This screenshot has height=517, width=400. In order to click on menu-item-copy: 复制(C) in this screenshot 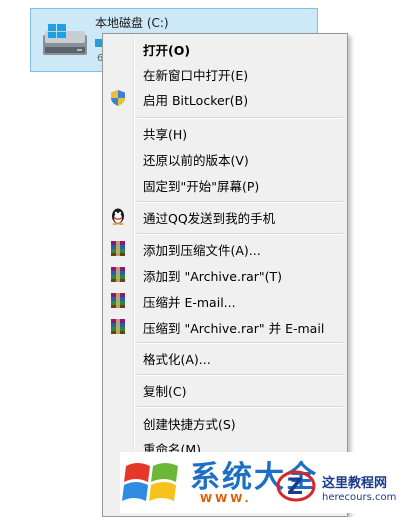, I will do `click(225, 389)`.